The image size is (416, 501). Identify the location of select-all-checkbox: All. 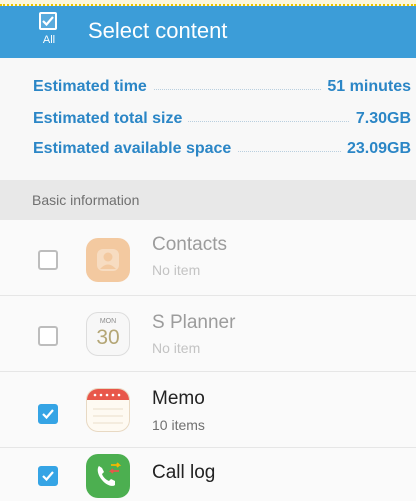
(49, 33).